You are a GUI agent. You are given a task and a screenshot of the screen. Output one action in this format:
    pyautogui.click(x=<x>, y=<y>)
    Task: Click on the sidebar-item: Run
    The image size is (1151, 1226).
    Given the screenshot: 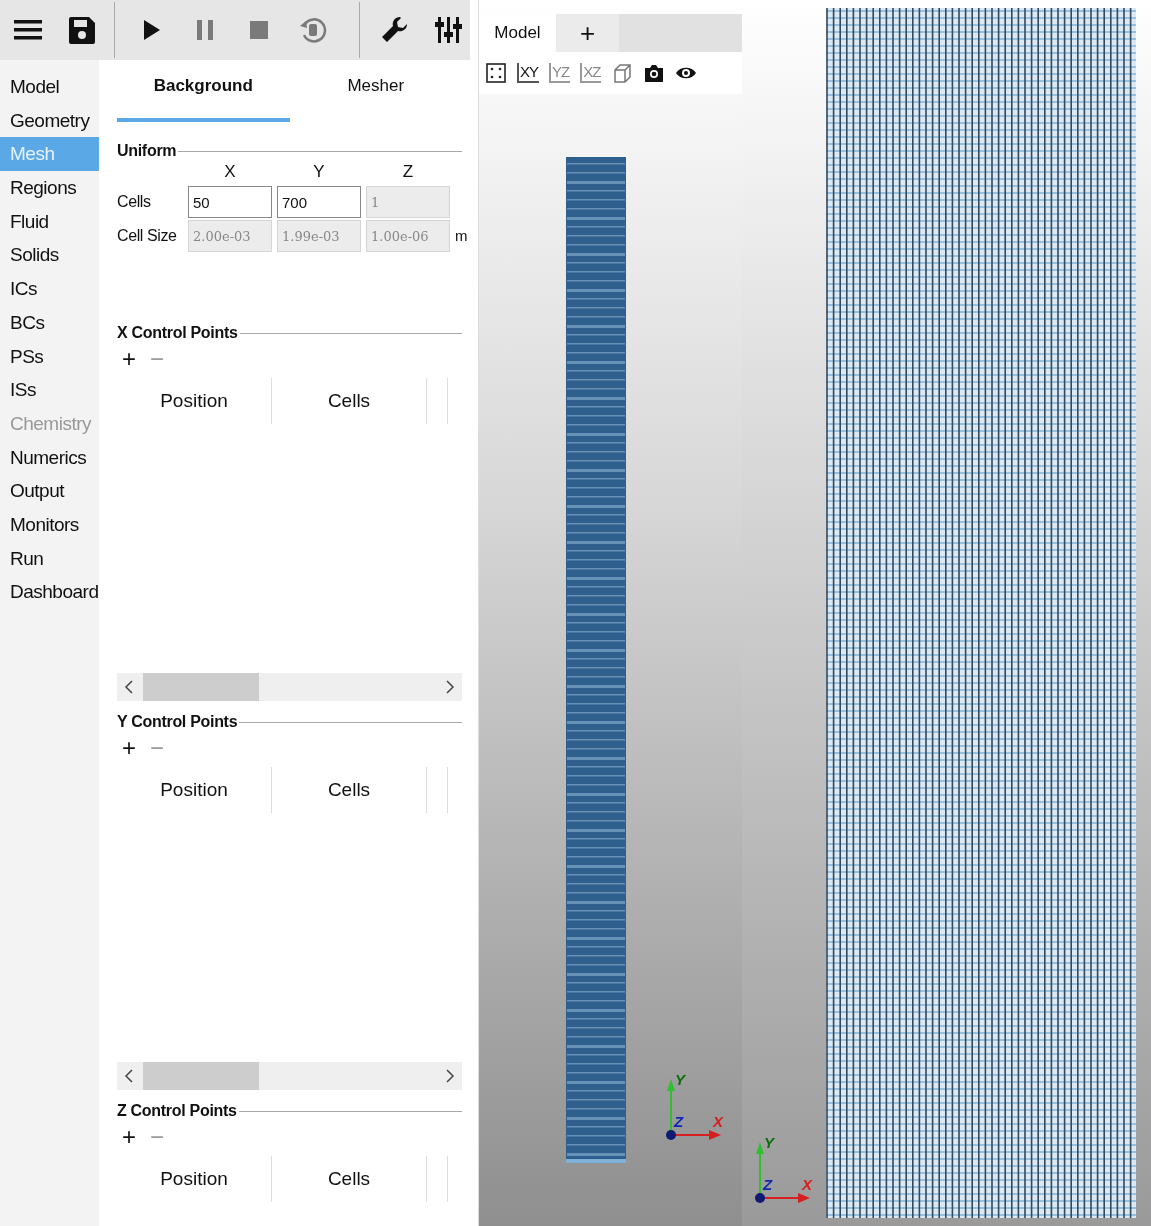 What is the action you would take?
    pyautogui.click(x=49, y=558)
    